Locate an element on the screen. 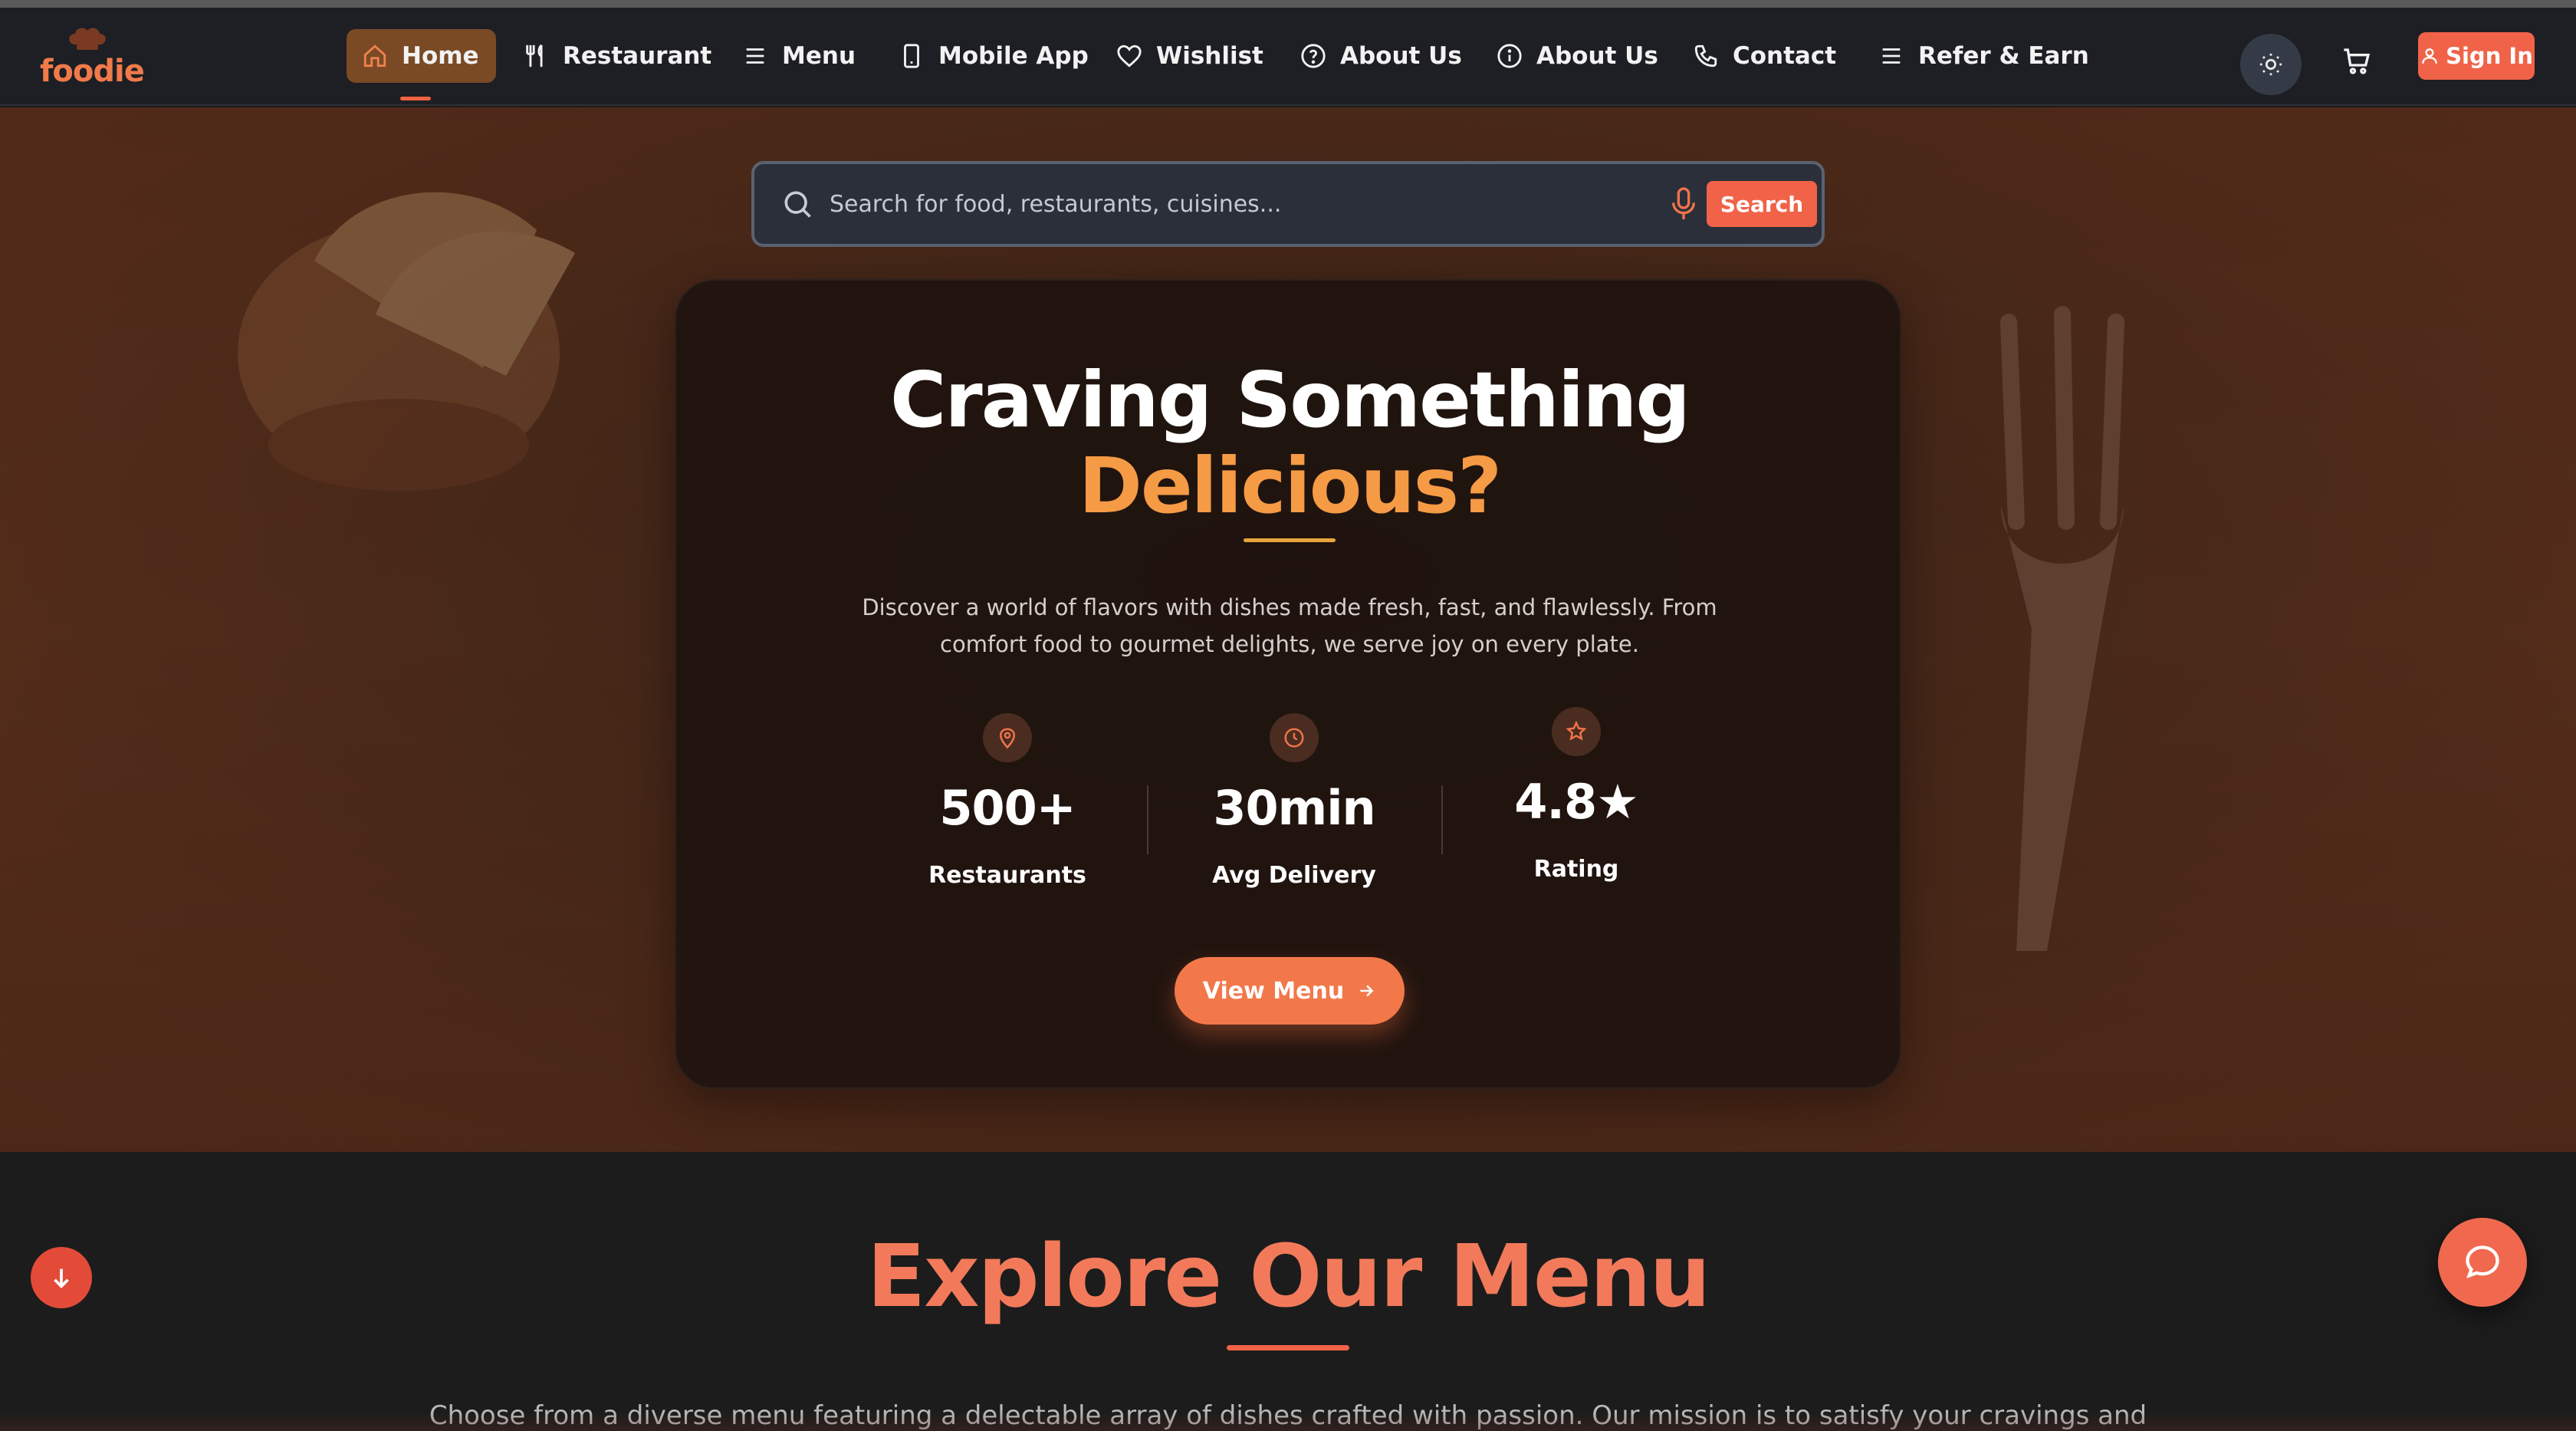 This screenshot has height=1431, width=2576. theme-toggle-button is located at coordinates (2271, 64).